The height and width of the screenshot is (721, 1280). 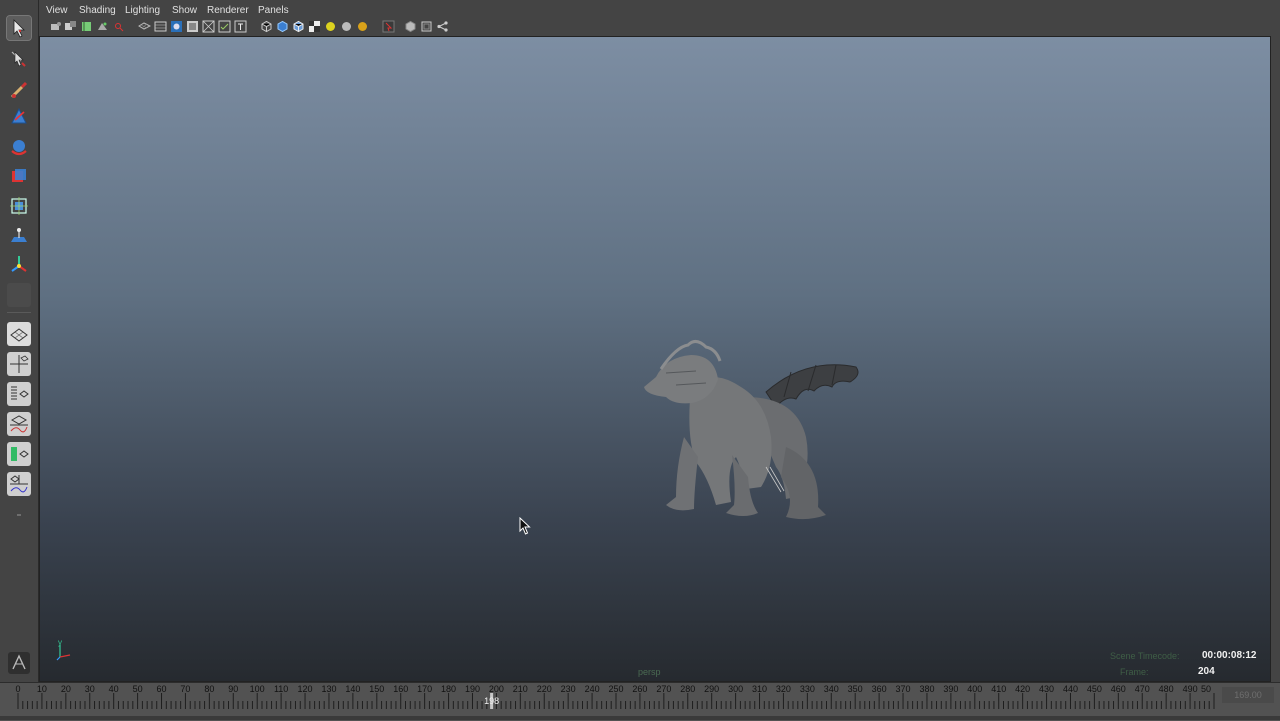 I want to click on dragon-model, so click(x=751, y=427).